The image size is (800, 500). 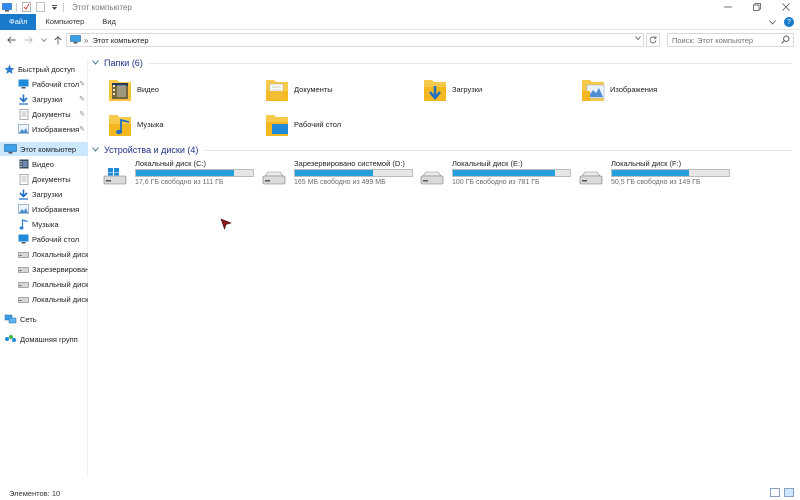 What do you see at coordinates (318, 124) in the screenshot?
I see `folder-label: Рабочий стол` at bounding box center [318, 124].